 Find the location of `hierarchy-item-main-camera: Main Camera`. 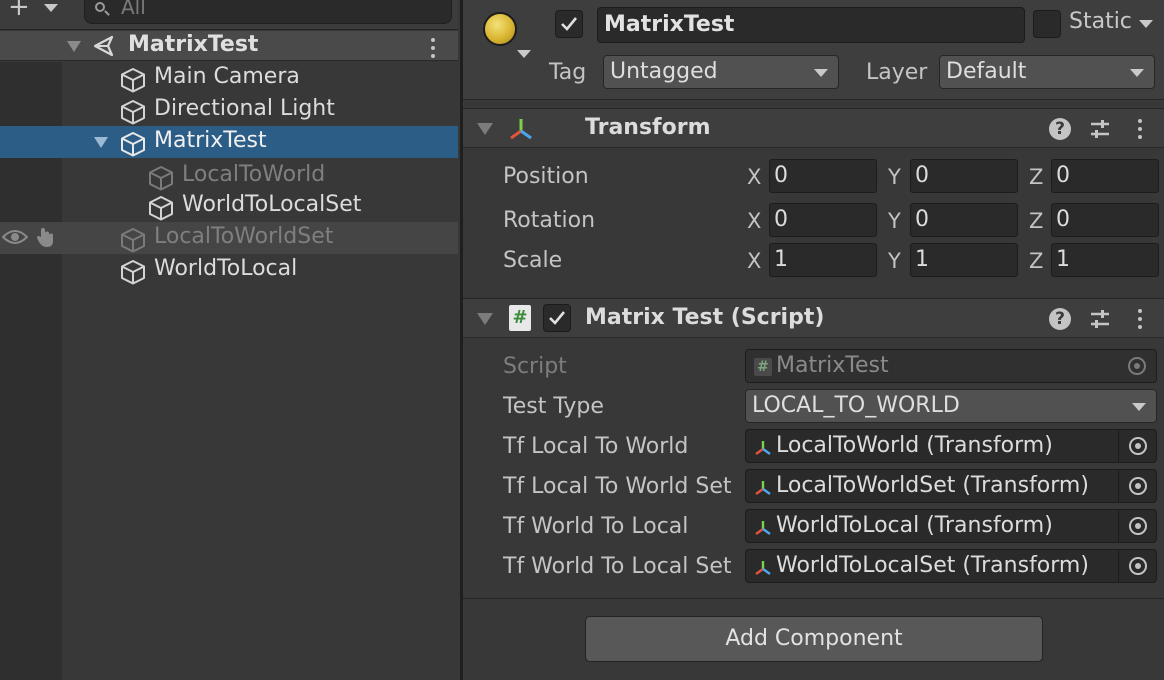

hierarchy-item-main-camera: Main Camera is located at coordinates (229, 78).